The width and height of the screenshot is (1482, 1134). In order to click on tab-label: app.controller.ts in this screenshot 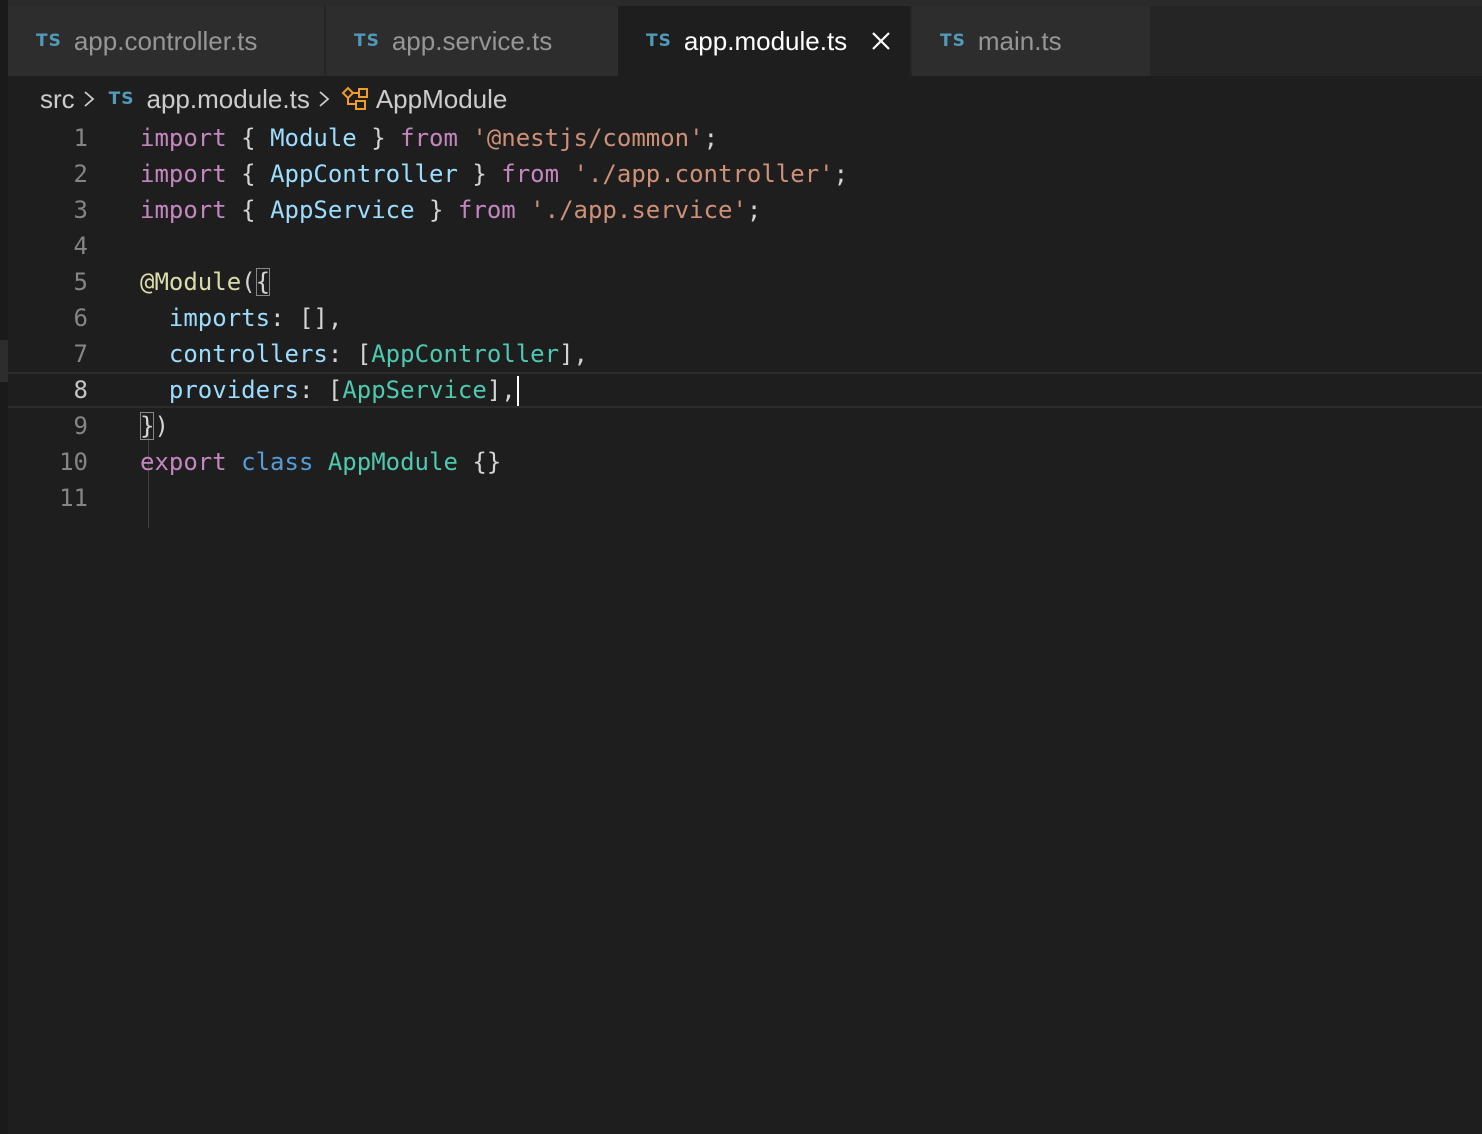, I will do `click(165, 40)`.